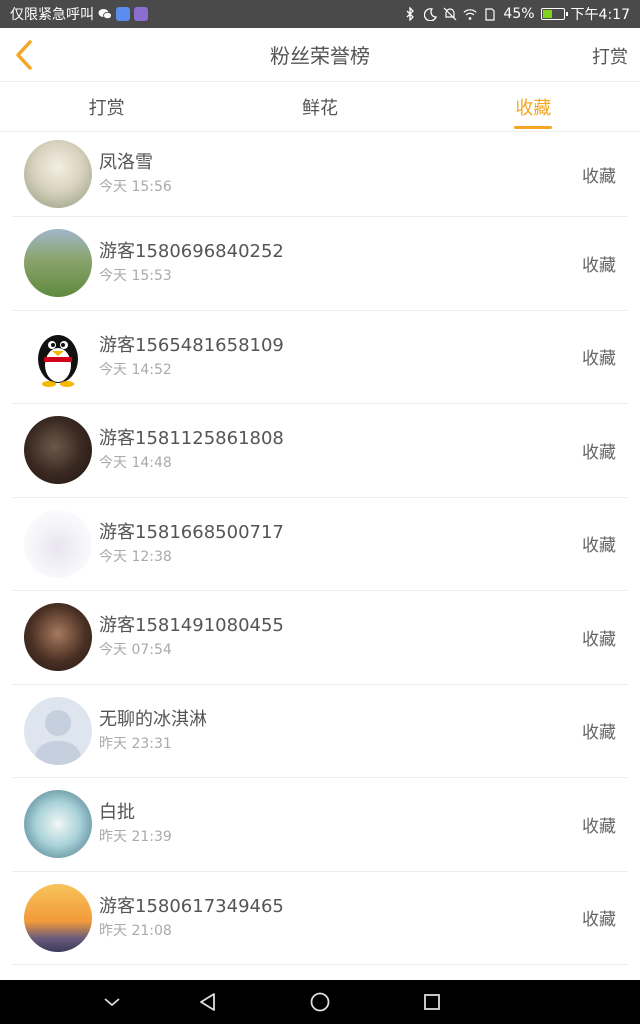 The image size is (640, 1024). Describe the element at coordinates (320, 918) in the screenshot. I see `list-item: 游客1580617349465 昨天 21:08 收藏` at that location.